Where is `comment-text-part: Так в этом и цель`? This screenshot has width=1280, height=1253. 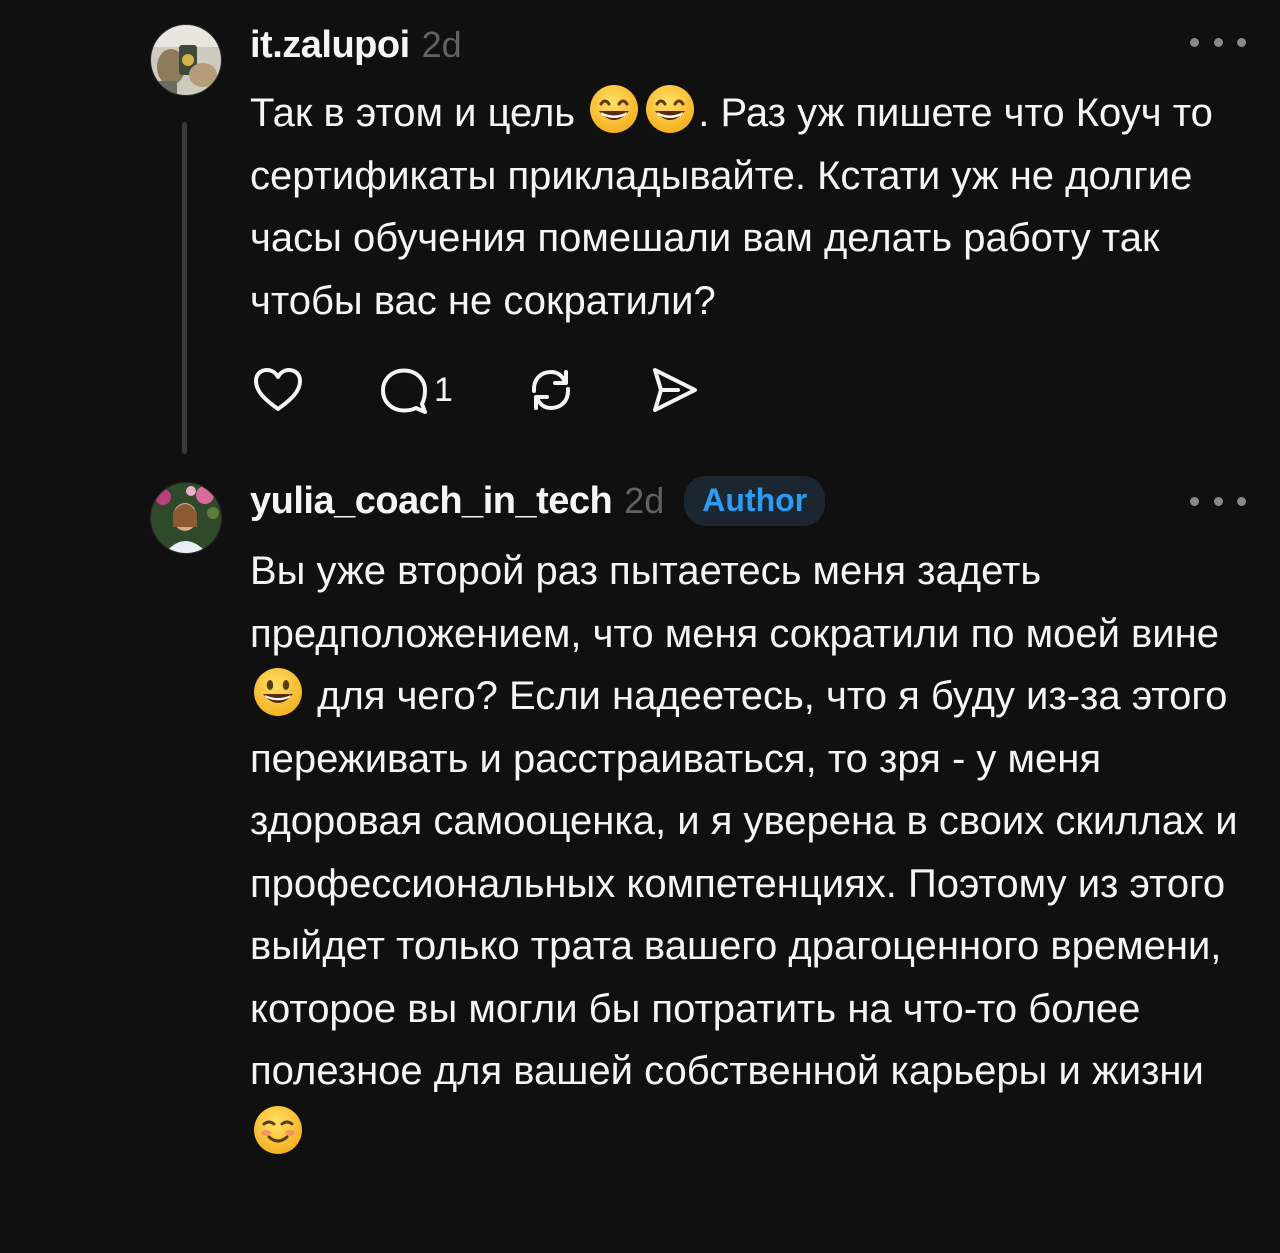 comment-text-part: Так в этом и цель is located at coordinates (418, 113).